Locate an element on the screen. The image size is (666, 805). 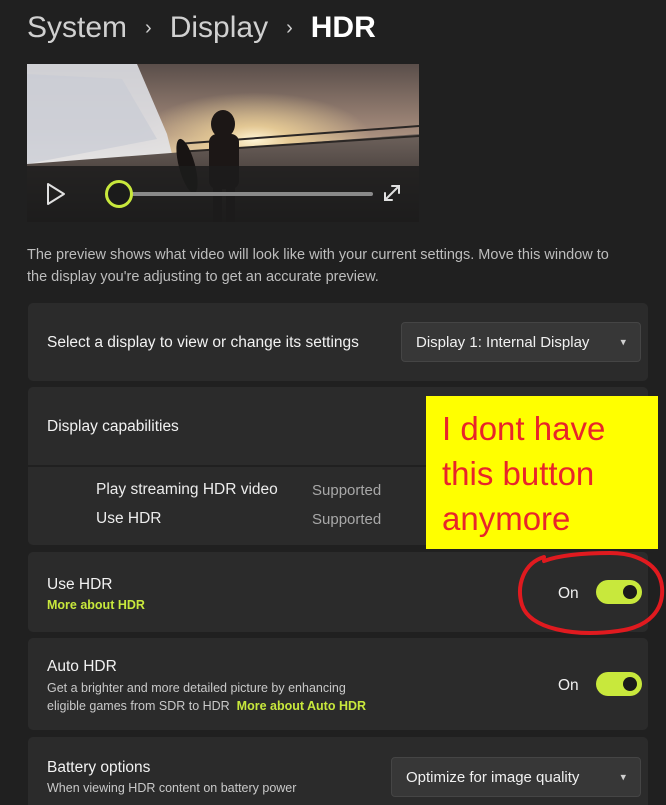
page-title: HDR is located at coordinates (343, 27).